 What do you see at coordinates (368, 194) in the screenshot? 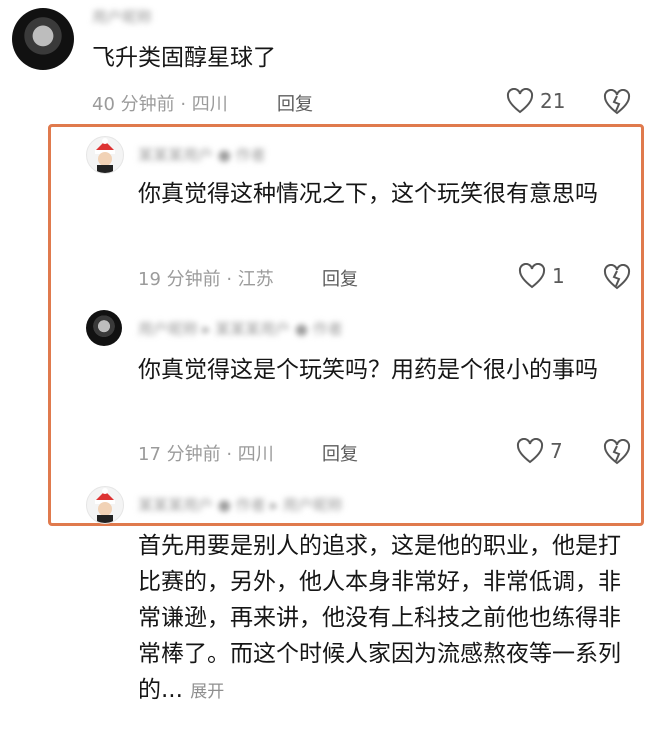
I see `reply-text: 你真觉得这种情况之下，这个玩笑很有意思吗` at bounding box center [368, 194].